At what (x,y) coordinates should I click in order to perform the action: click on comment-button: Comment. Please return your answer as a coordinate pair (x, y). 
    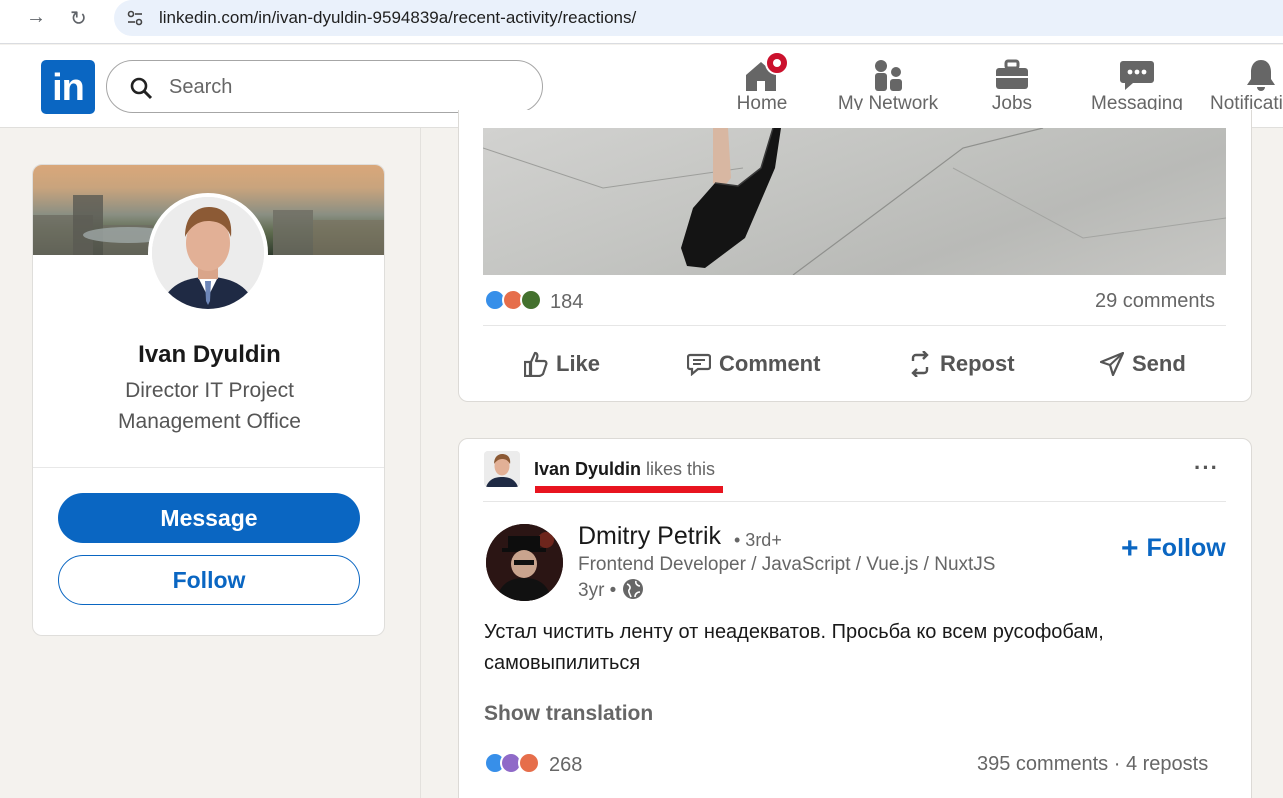
    Looking at the image, I should click on (753, 366).